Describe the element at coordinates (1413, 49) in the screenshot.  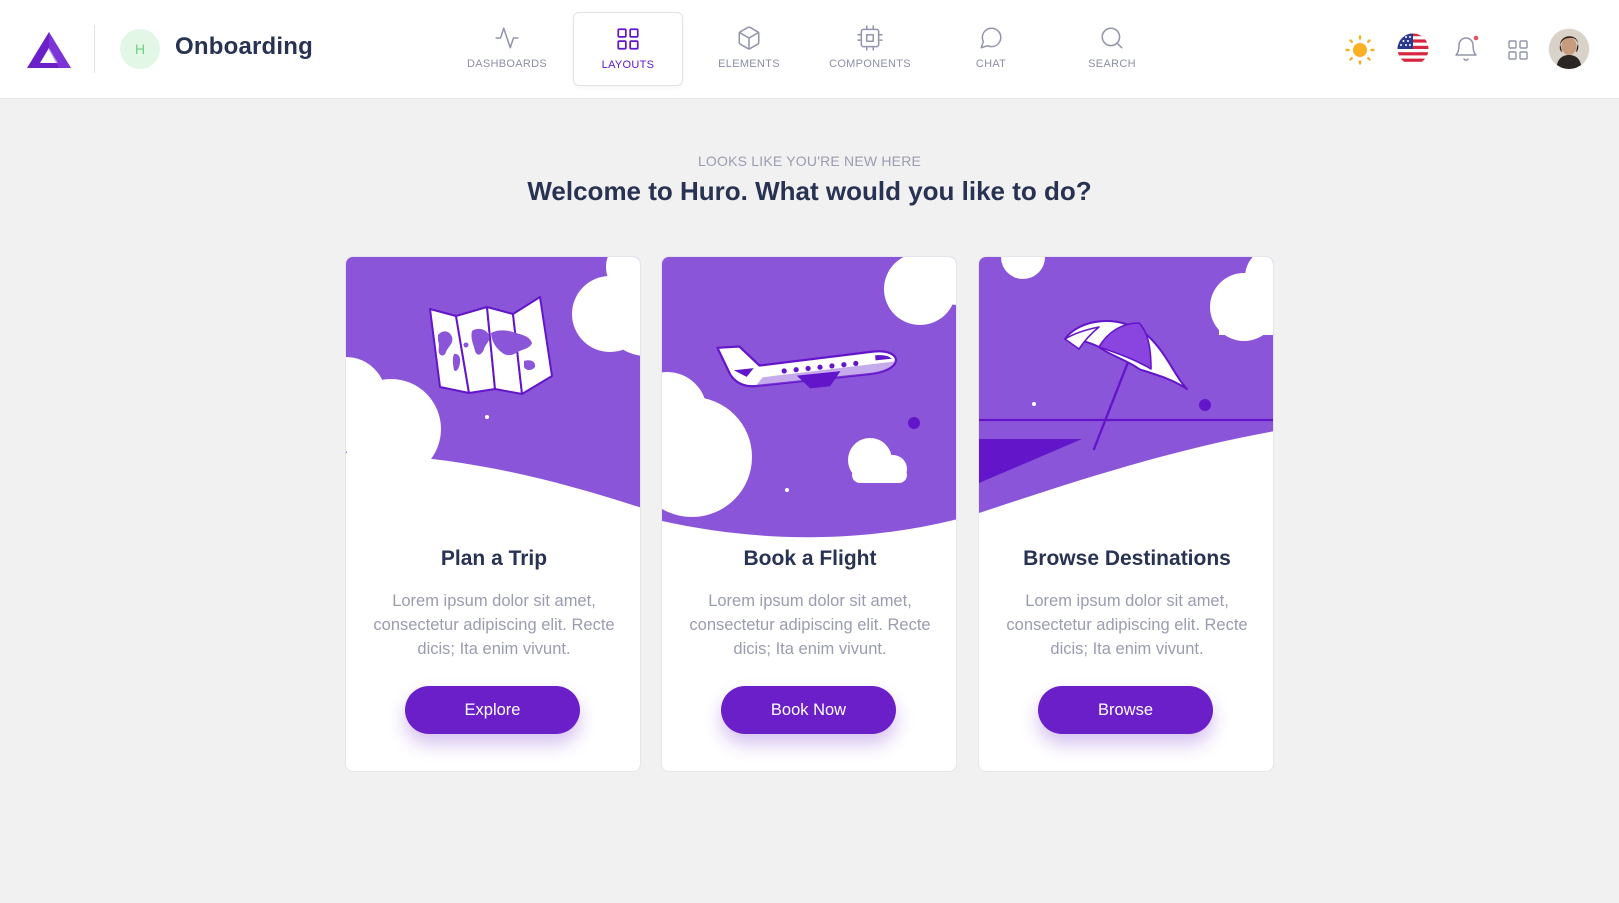
I see `us-flag-icon` at that location.